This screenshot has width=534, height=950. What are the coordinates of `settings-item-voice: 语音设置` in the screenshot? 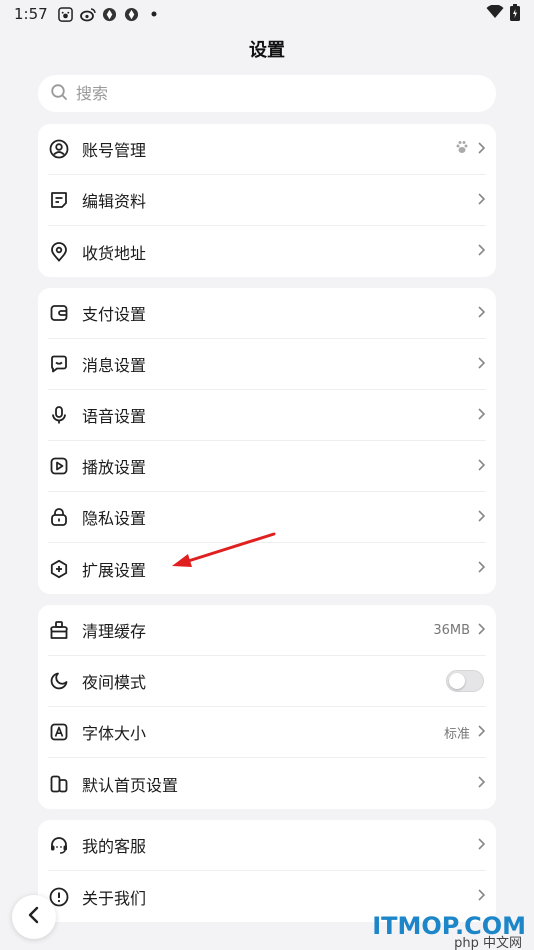 It's located at (267, 415).